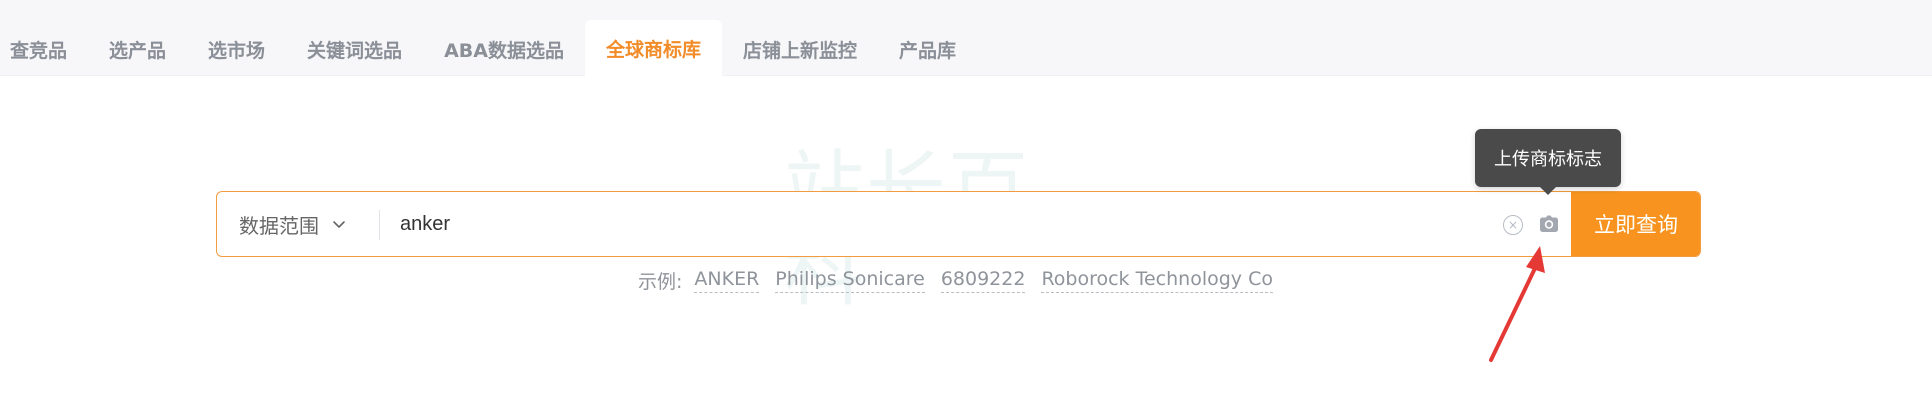 The height and width of the screenshot is (400, 1932). What do you see at coordinates (958, 224) in the screenshot?
I see `trademark-search-box: 数据范围 × 立即查询` at bounding box center [958, 224].